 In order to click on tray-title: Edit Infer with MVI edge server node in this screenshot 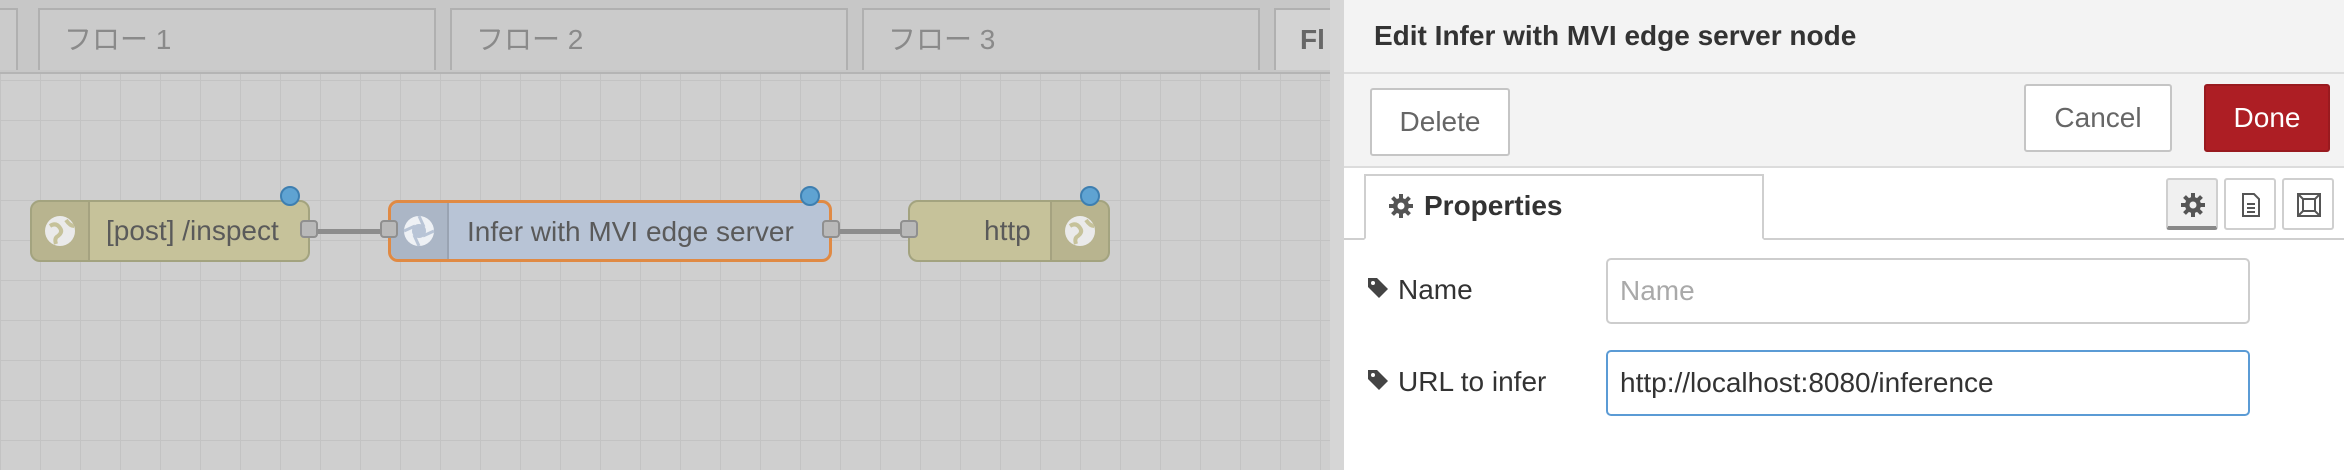, I will do `click(1615, 35)`.